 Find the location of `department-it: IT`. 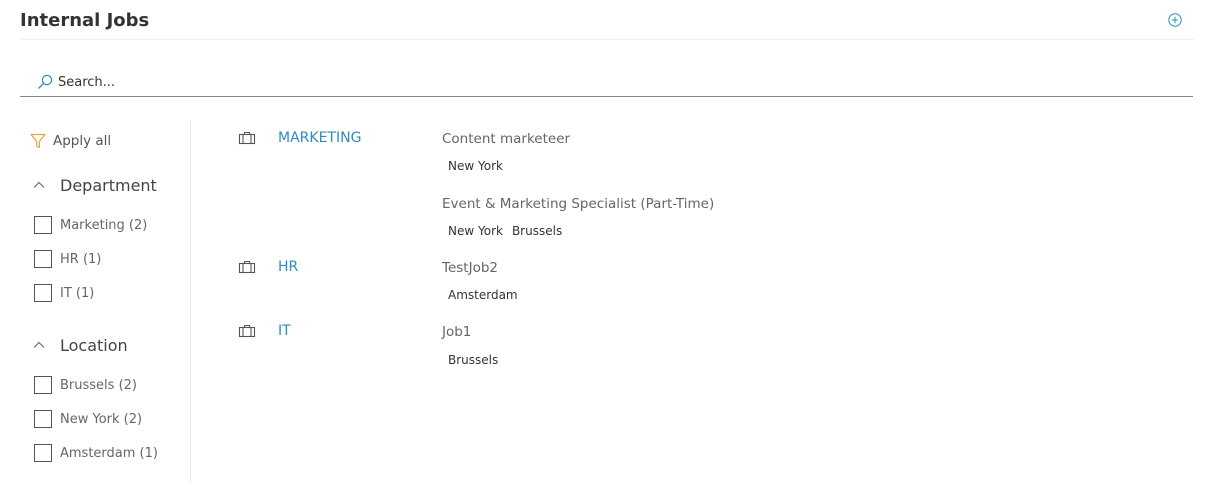

department-it: IT is located at coordinates (264, 331).